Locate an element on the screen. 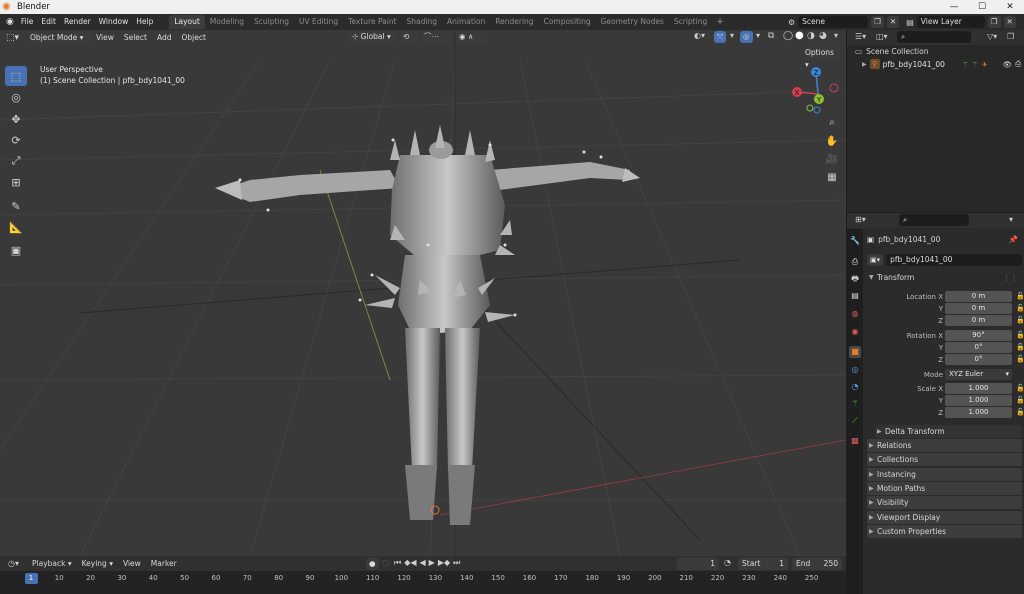  shading-wireframe-icon: ◯ is located at coordinates (788, 36).